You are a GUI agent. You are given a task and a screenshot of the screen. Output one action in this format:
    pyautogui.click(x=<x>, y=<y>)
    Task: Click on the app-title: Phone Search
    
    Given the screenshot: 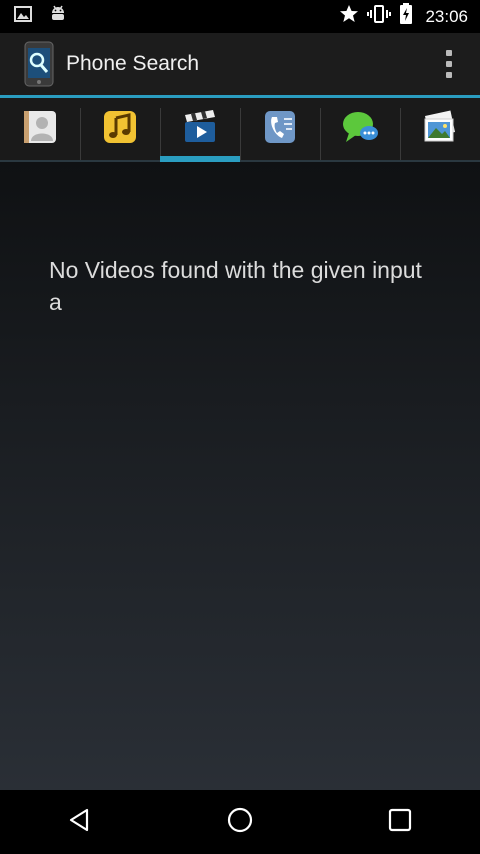 What is the action you would take?
    pyautogui.click(x=133, y=63)
    